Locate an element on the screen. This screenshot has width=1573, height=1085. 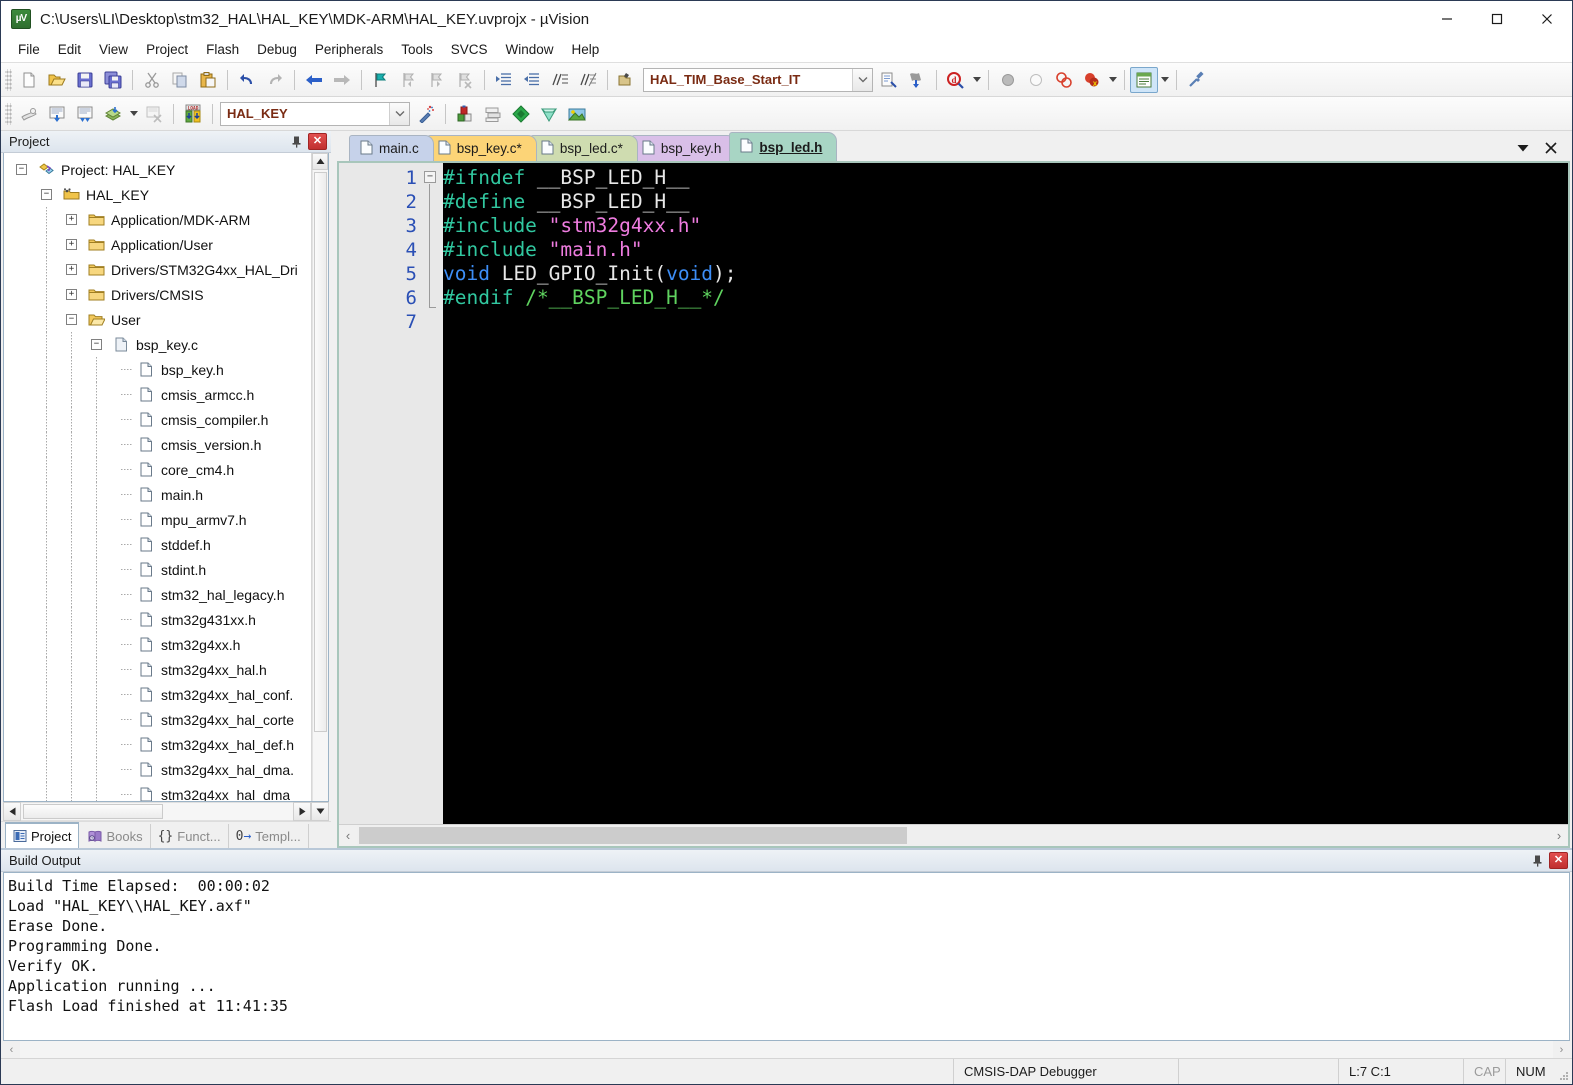
redo-icon is located at coordinates (275, 80).